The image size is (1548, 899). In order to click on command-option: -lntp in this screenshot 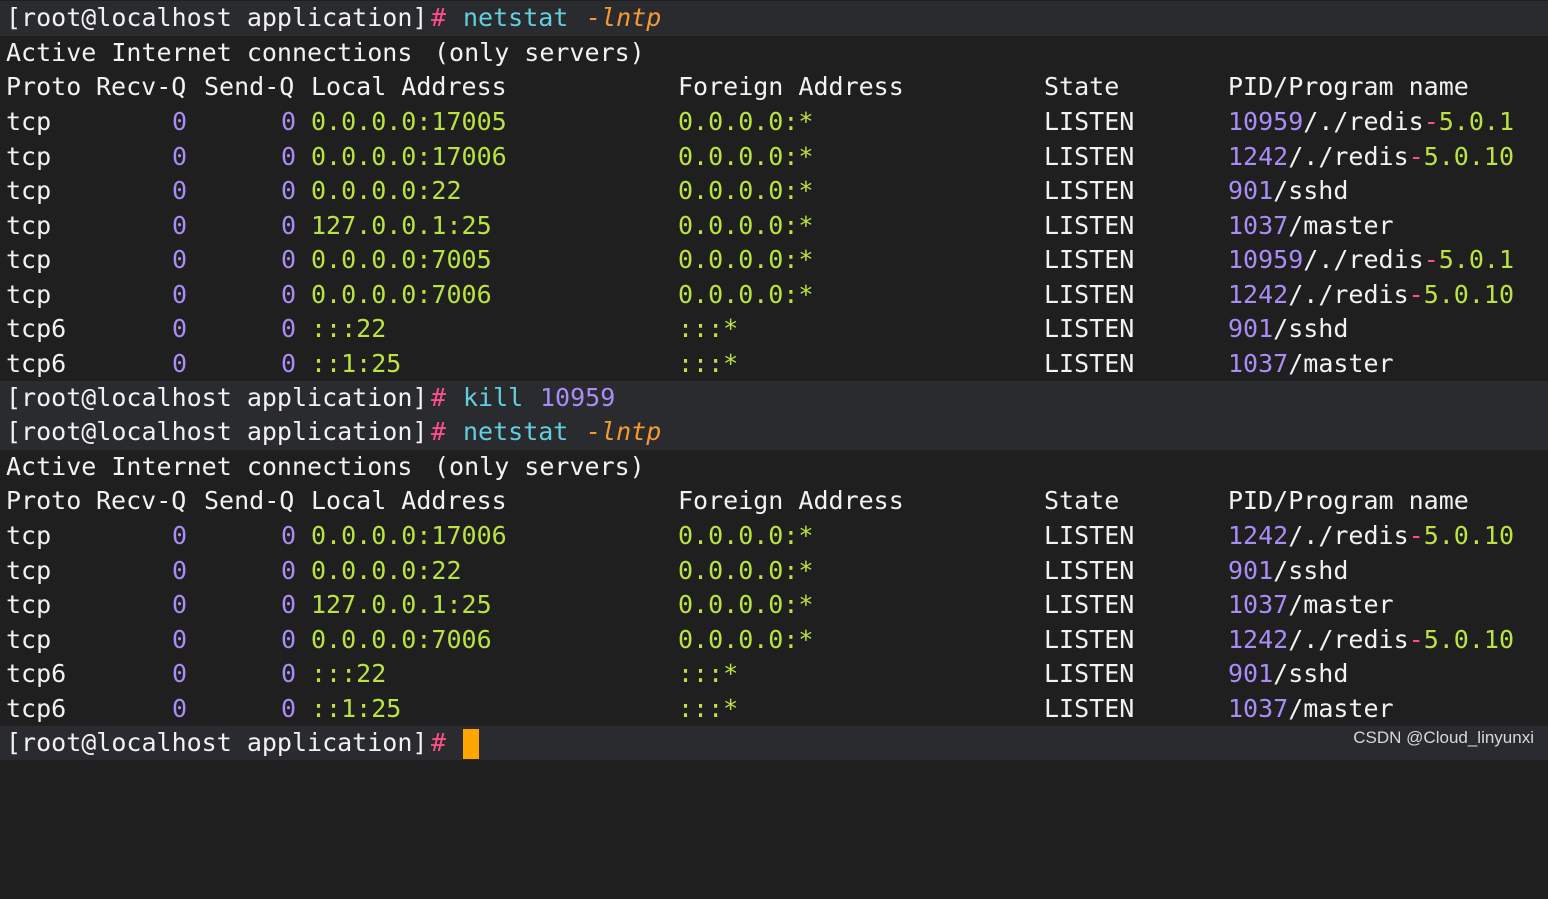, I will do `click(624, 431)`.